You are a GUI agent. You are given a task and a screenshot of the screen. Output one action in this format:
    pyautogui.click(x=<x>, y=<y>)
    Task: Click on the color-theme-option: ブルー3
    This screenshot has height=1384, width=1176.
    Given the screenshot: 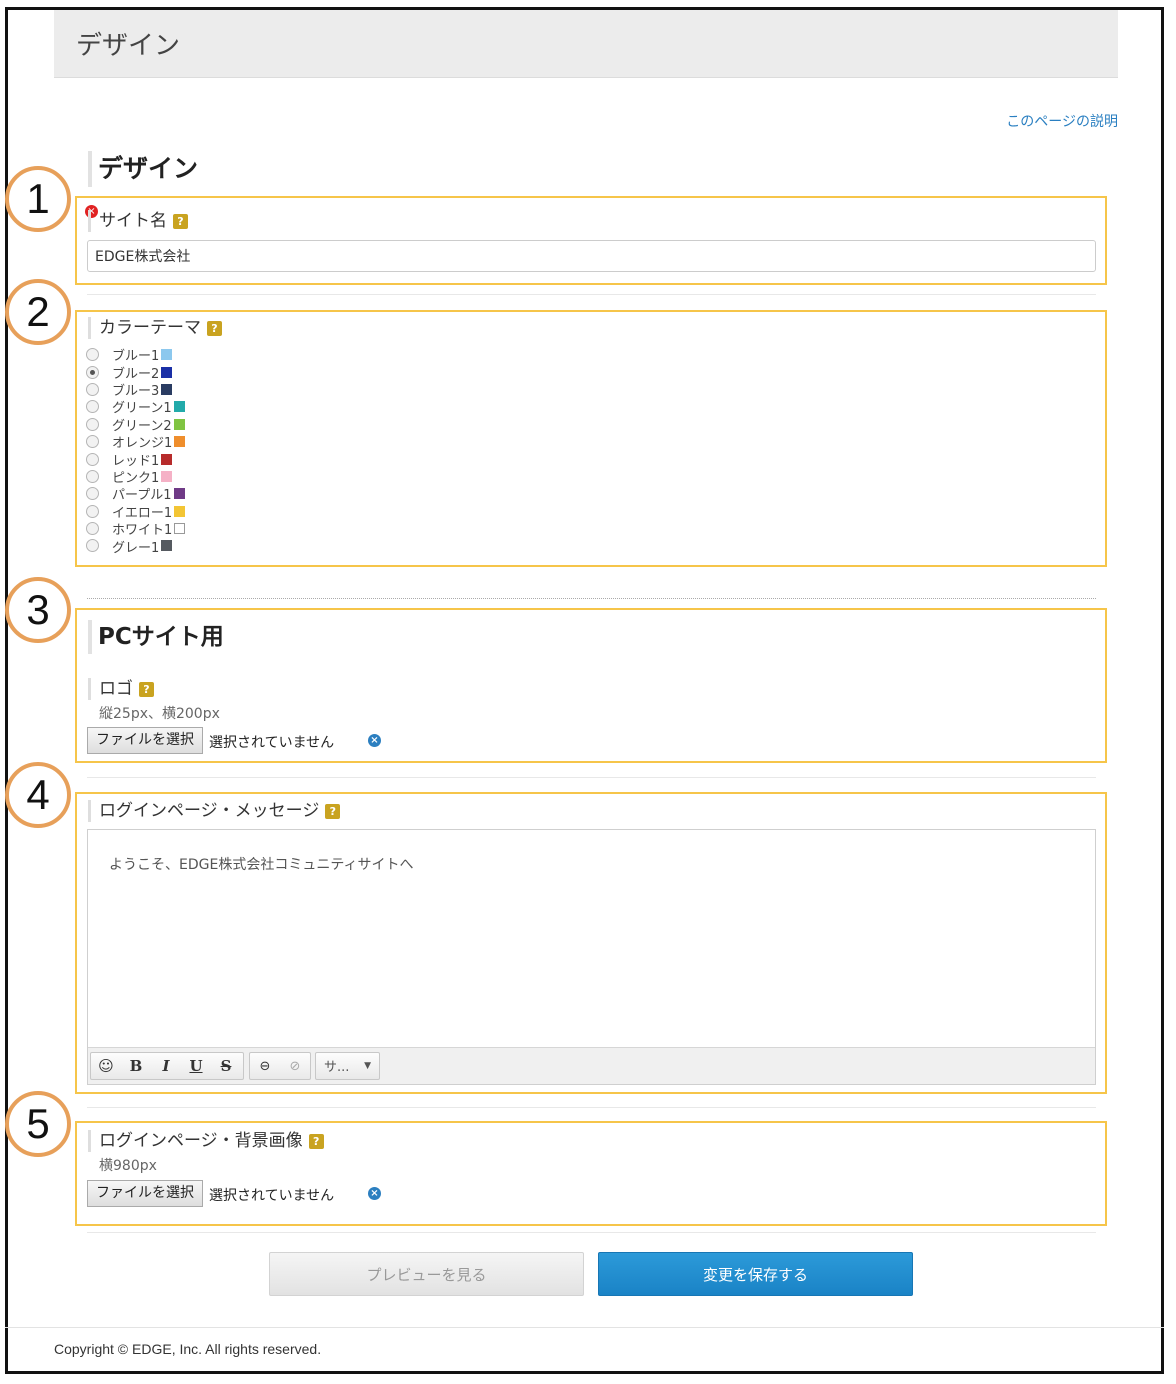 What is the action you would take?
    pyautogui.click(x=135, y=390)
    